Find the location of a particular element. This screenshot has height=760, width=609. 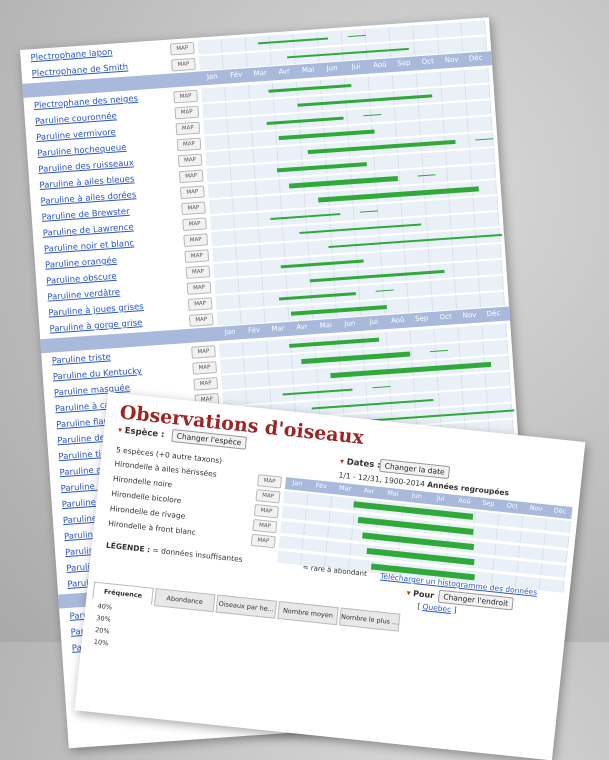

pour-label: ▾ Pour is located at coordinates (420, 594).